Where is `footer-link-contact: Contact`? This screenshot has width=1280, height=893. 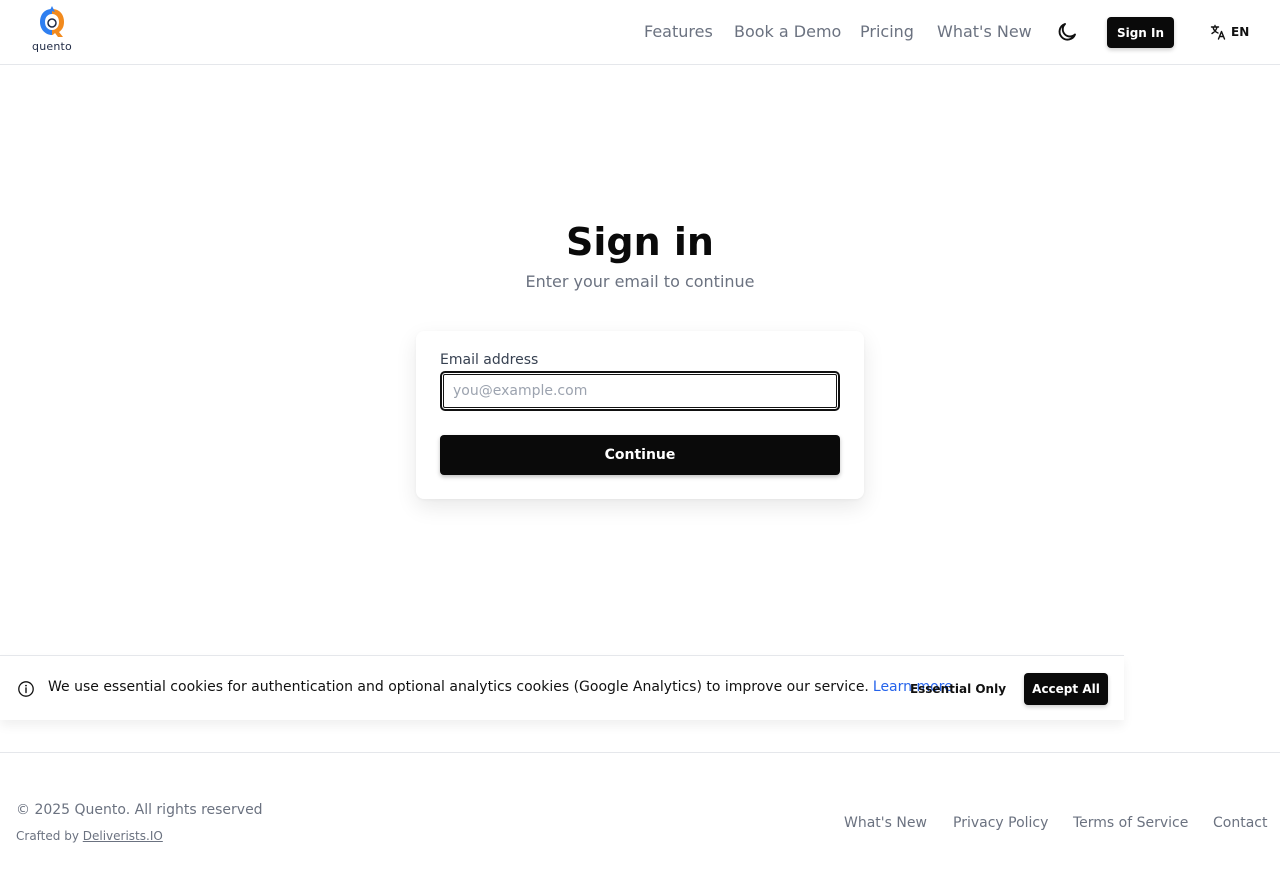
footer-link-contact: Contact is located at coordinates (1240, 823).